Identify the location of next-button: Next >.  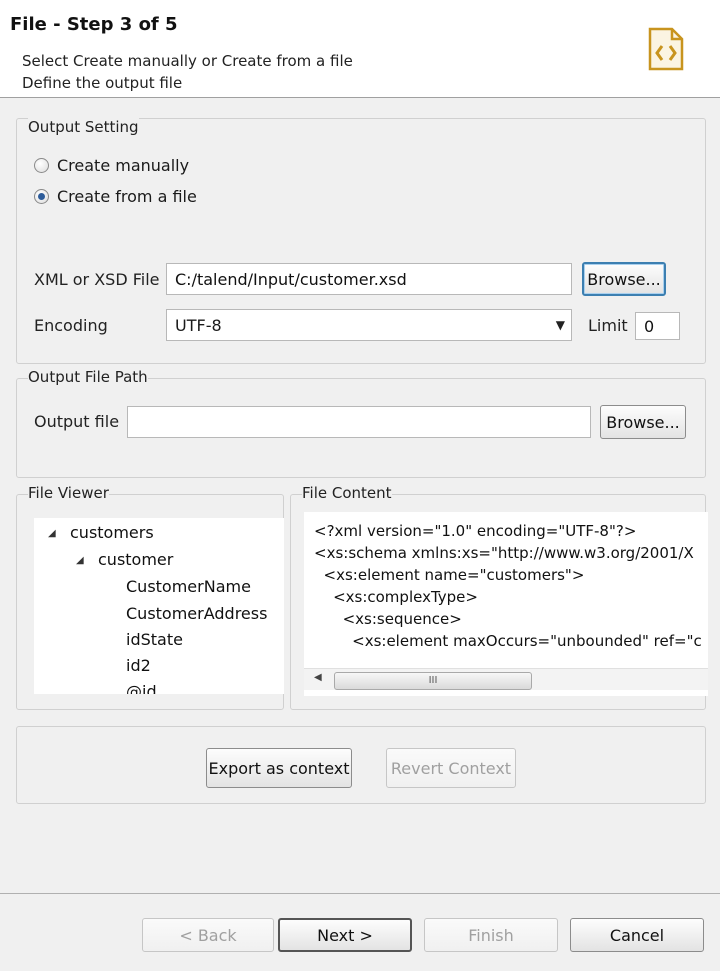
(345, 935).